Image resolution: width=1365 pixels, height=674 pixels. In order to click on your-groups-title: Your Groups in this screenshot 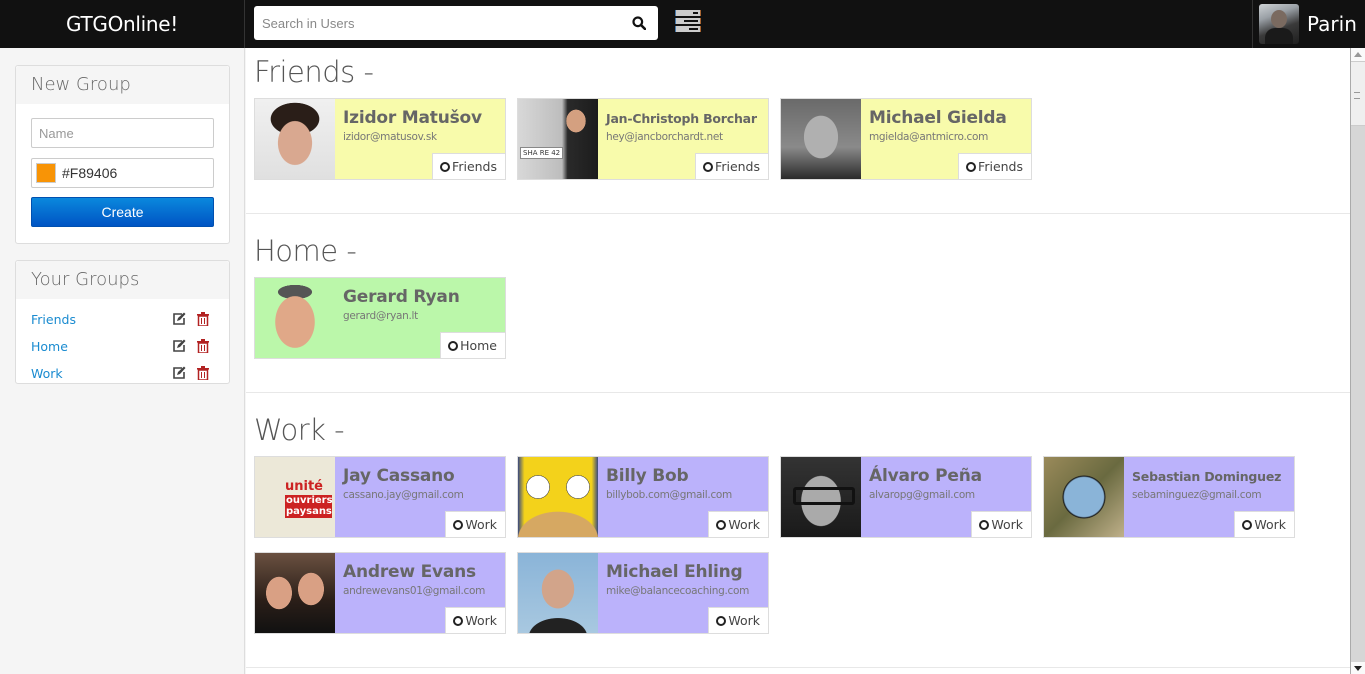, I will do `click(122, 280)`.